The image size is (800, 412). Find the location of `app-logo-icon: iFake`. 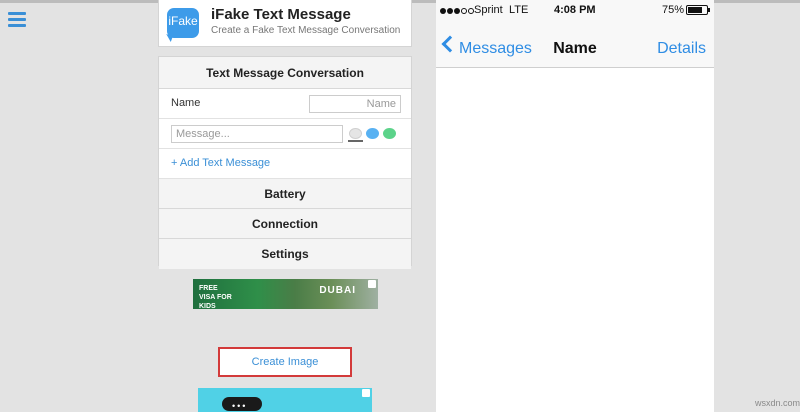

app-logo-icon: iFake is located at coordinates (183, 23).